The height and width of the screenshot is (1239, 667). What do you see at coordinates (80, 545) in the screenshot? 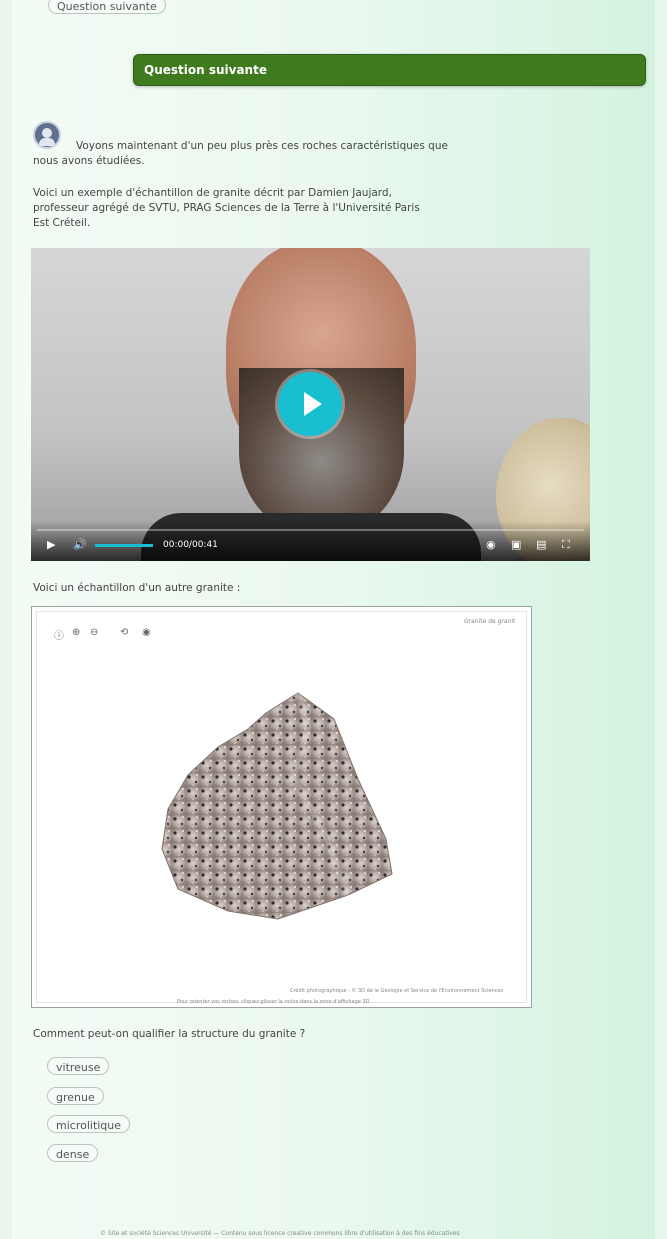
I see `volume-icon: 🔊` at bounding box center [80, 545].